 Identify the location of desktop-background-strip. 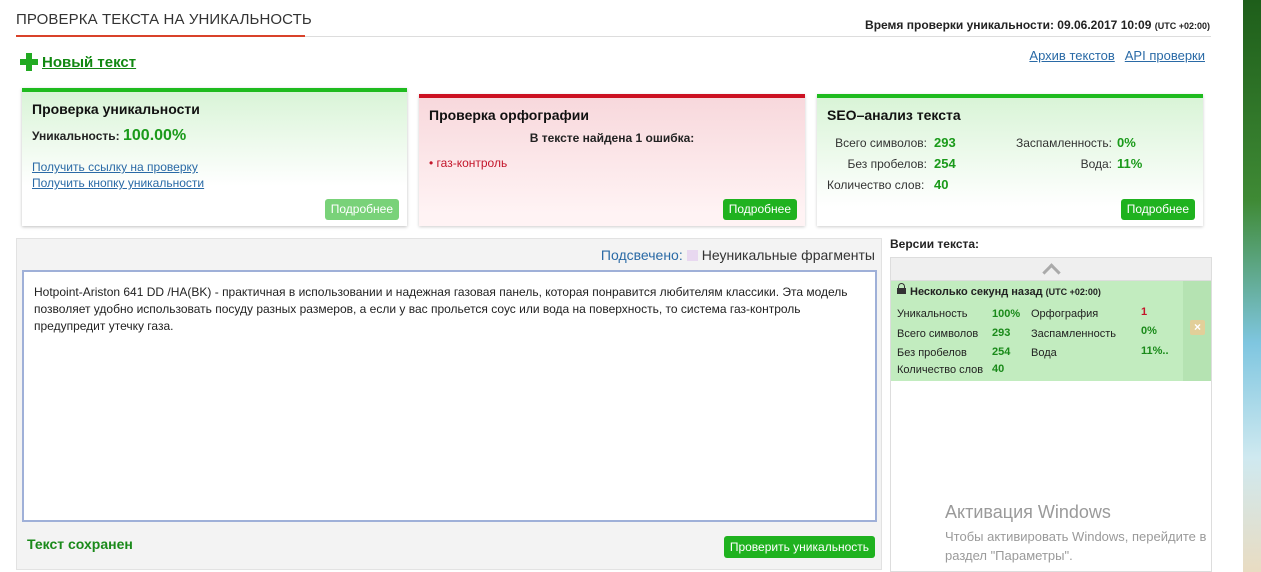
(1252, 286).